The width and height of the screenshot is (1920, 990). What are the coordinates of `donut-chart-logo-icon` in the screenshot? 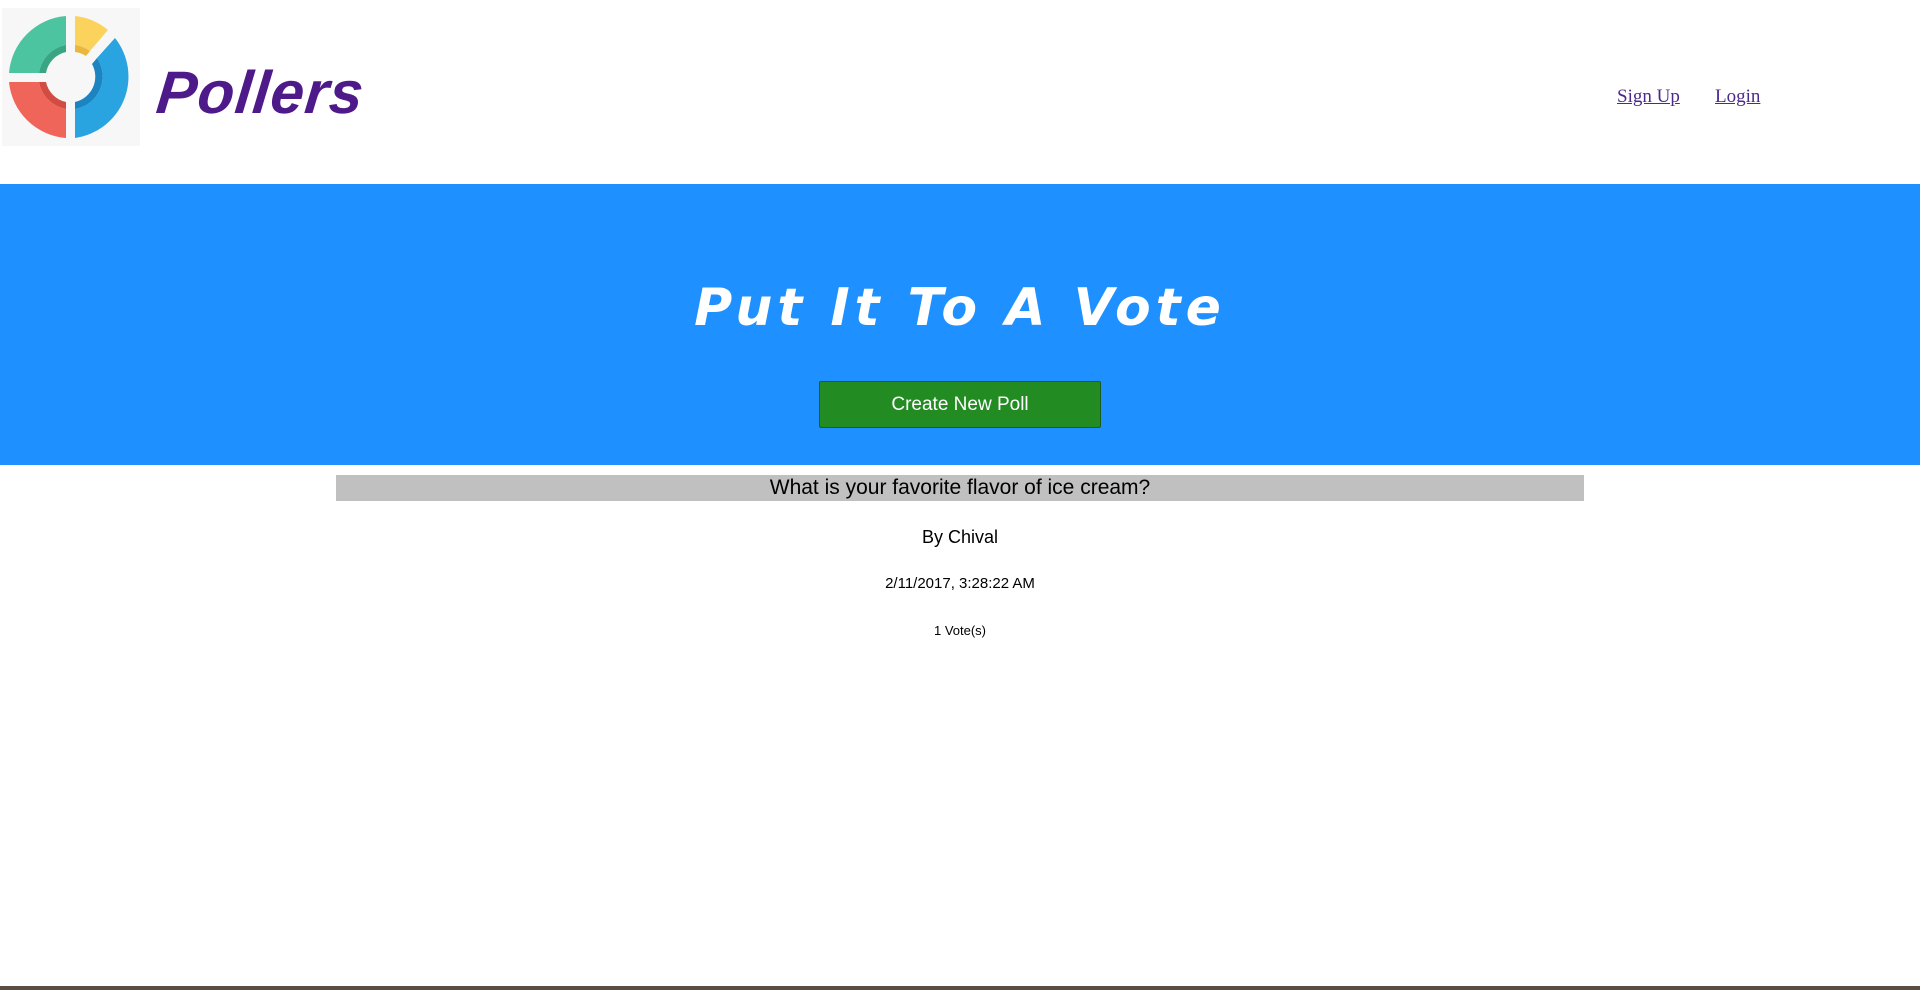 It's located at (71, 77).